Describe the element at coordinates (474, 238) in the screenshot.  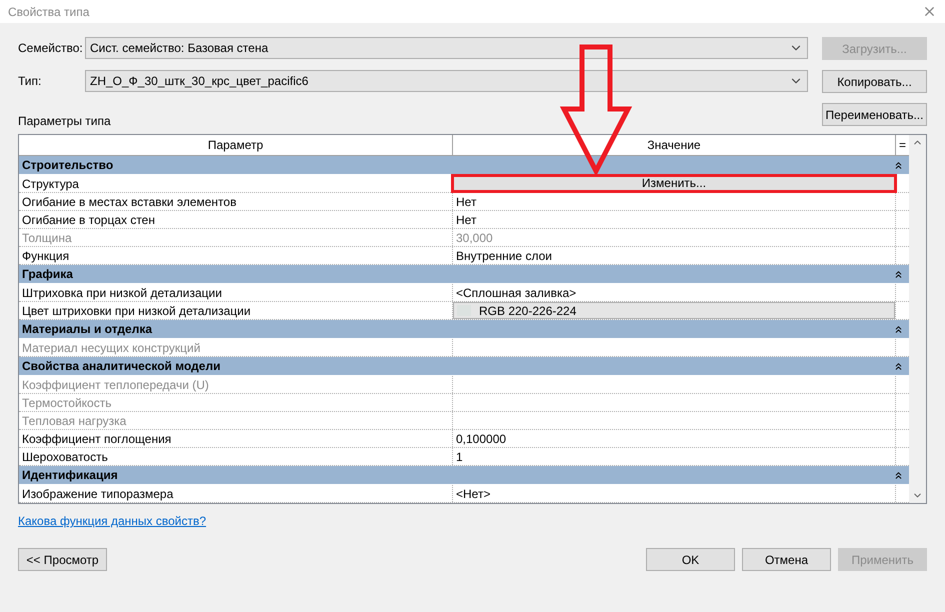
I see `parameter-value: 30,000` at that location.